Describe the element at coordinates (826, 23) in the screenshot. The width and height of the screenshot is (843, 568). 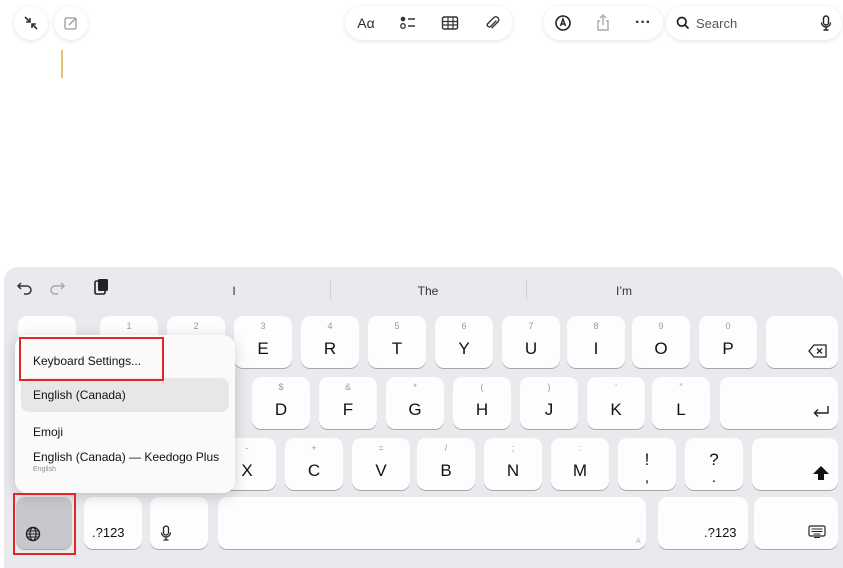
I see `dictation-mic-icon` at that location.